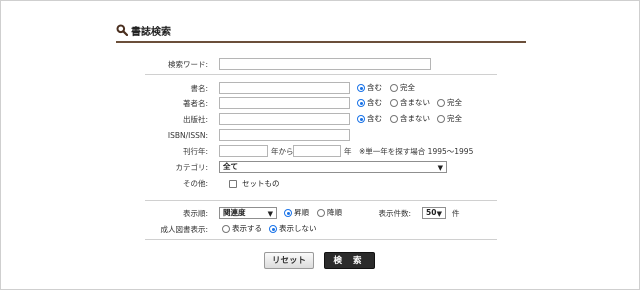 The width and height of the screenshot is (640, 290). Describe the element at coordinates (415, 118) in the screenshot. I see `publisher-match-excludes-label: 含まない` at that location.